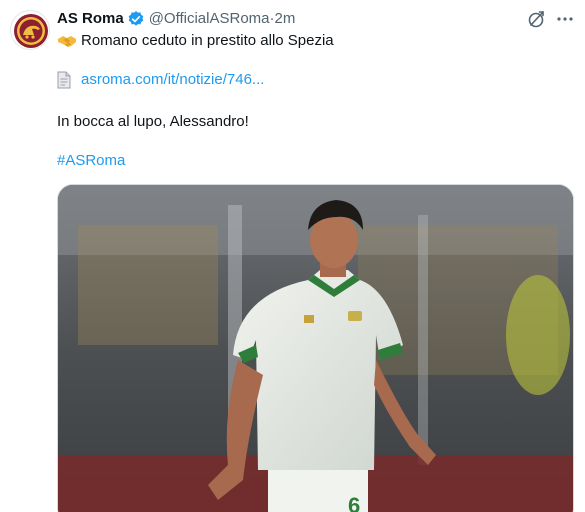  I want to click on tweet-header: AS Roma @OfficialASRoma · 2m, so click(176, 19).